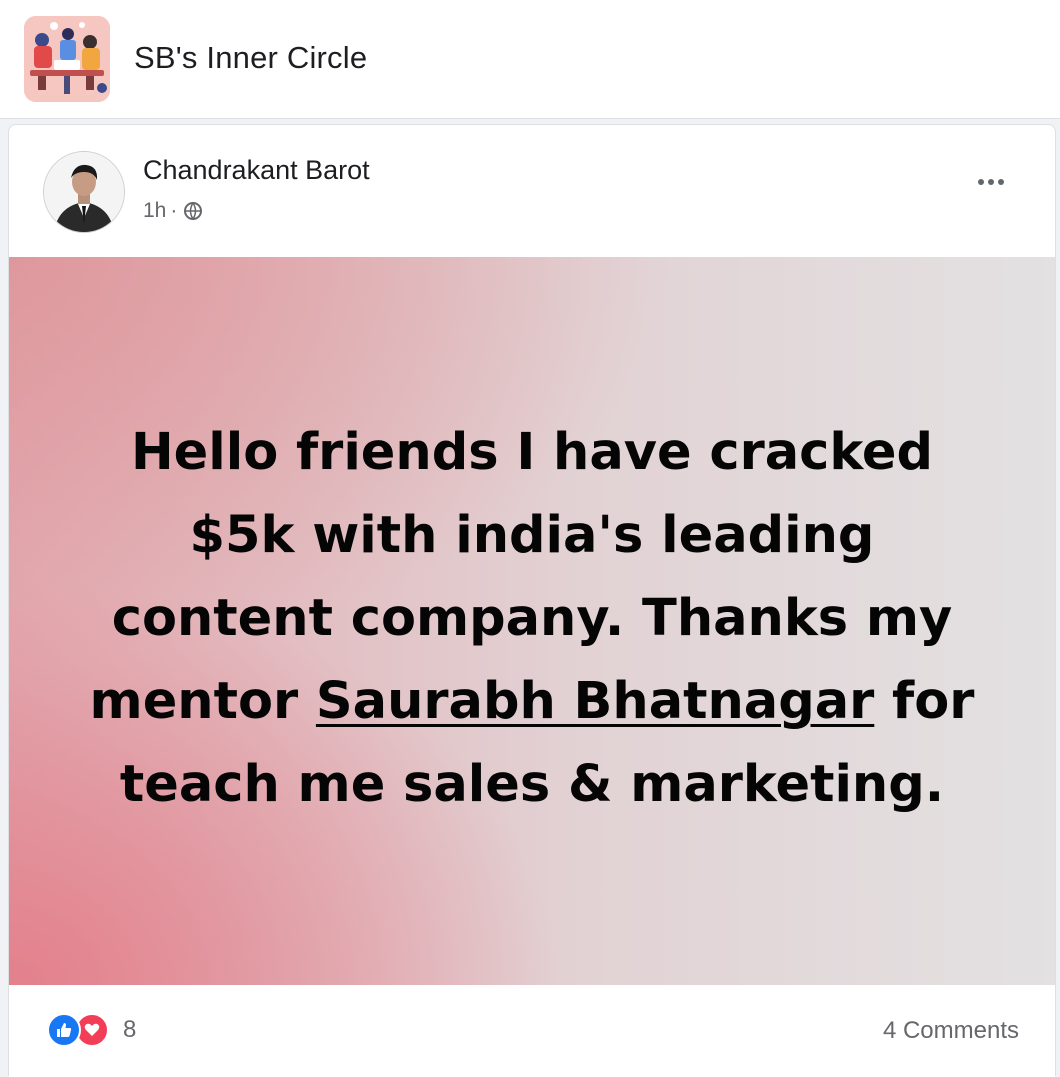 The image size is (1060, 1077). What do you see at coordinates (532, 1031) in the screenshot?
I see `post-footer: 8 4 Comments` at bounding box center [532, 1031].